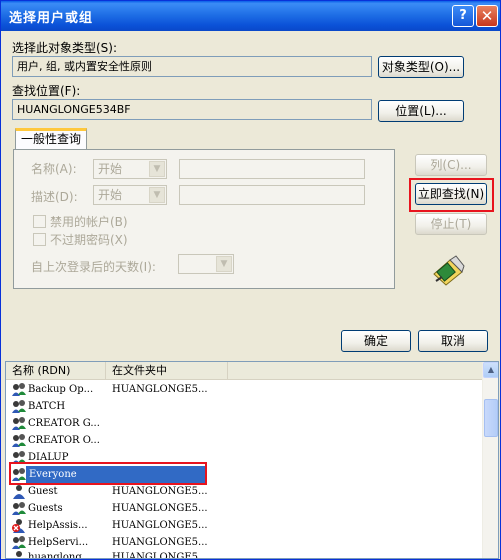 This screenshot has height=560, width=501. What do you see at coordinates (51, 139) in the screenshot?
I see `tab-common-queries: 一般性查询` at bounding box center [51, 139].